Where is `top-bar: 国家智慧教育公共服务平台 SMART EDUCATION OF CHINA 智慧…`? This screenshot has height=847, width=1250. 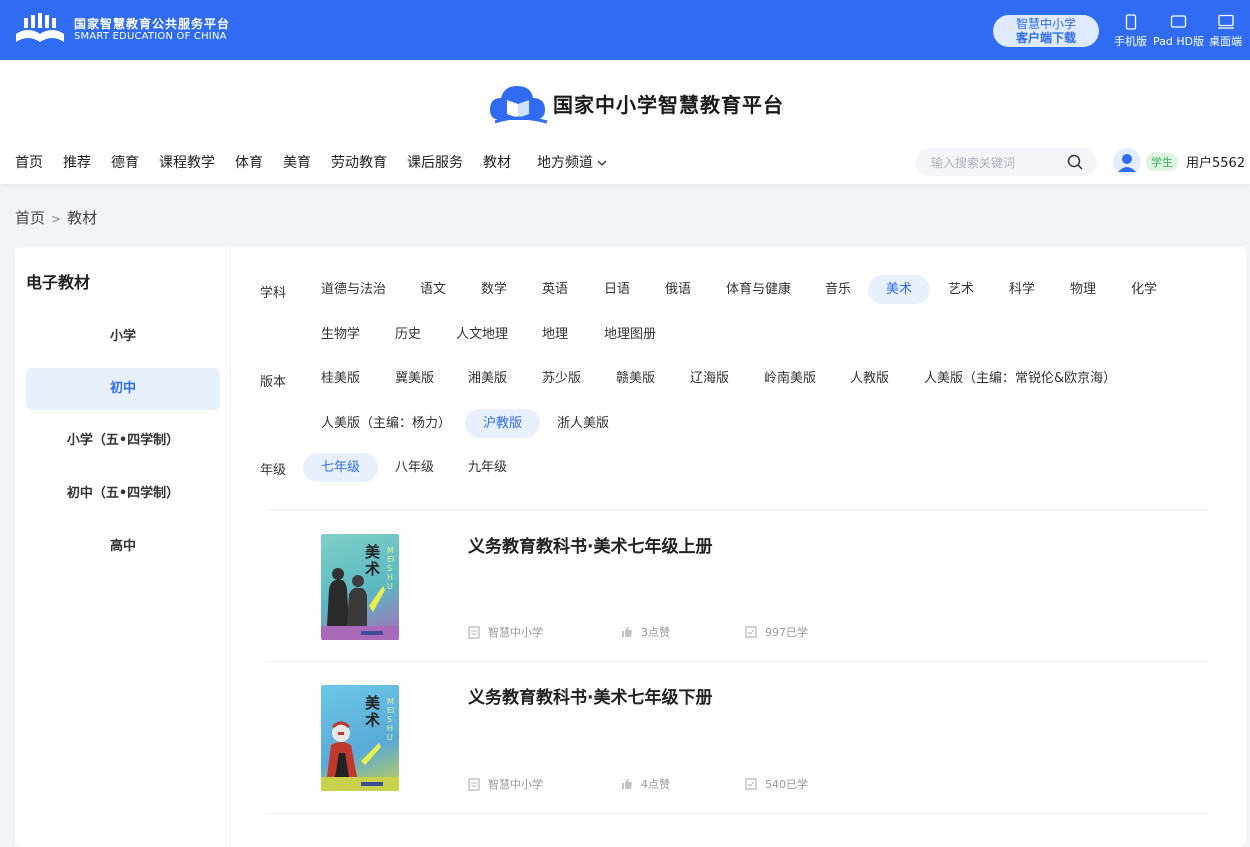
top-bar: 国家智慧教育公共服务平台 SMART EDUCATION OF CHINA 智慧… is located at coordinates (625, 30).